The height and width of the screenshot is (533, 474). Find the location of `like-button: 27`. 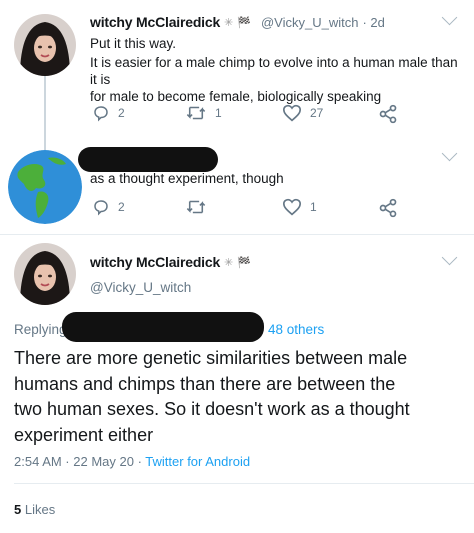

like-button: 27 is located at coordinates (302, 113).